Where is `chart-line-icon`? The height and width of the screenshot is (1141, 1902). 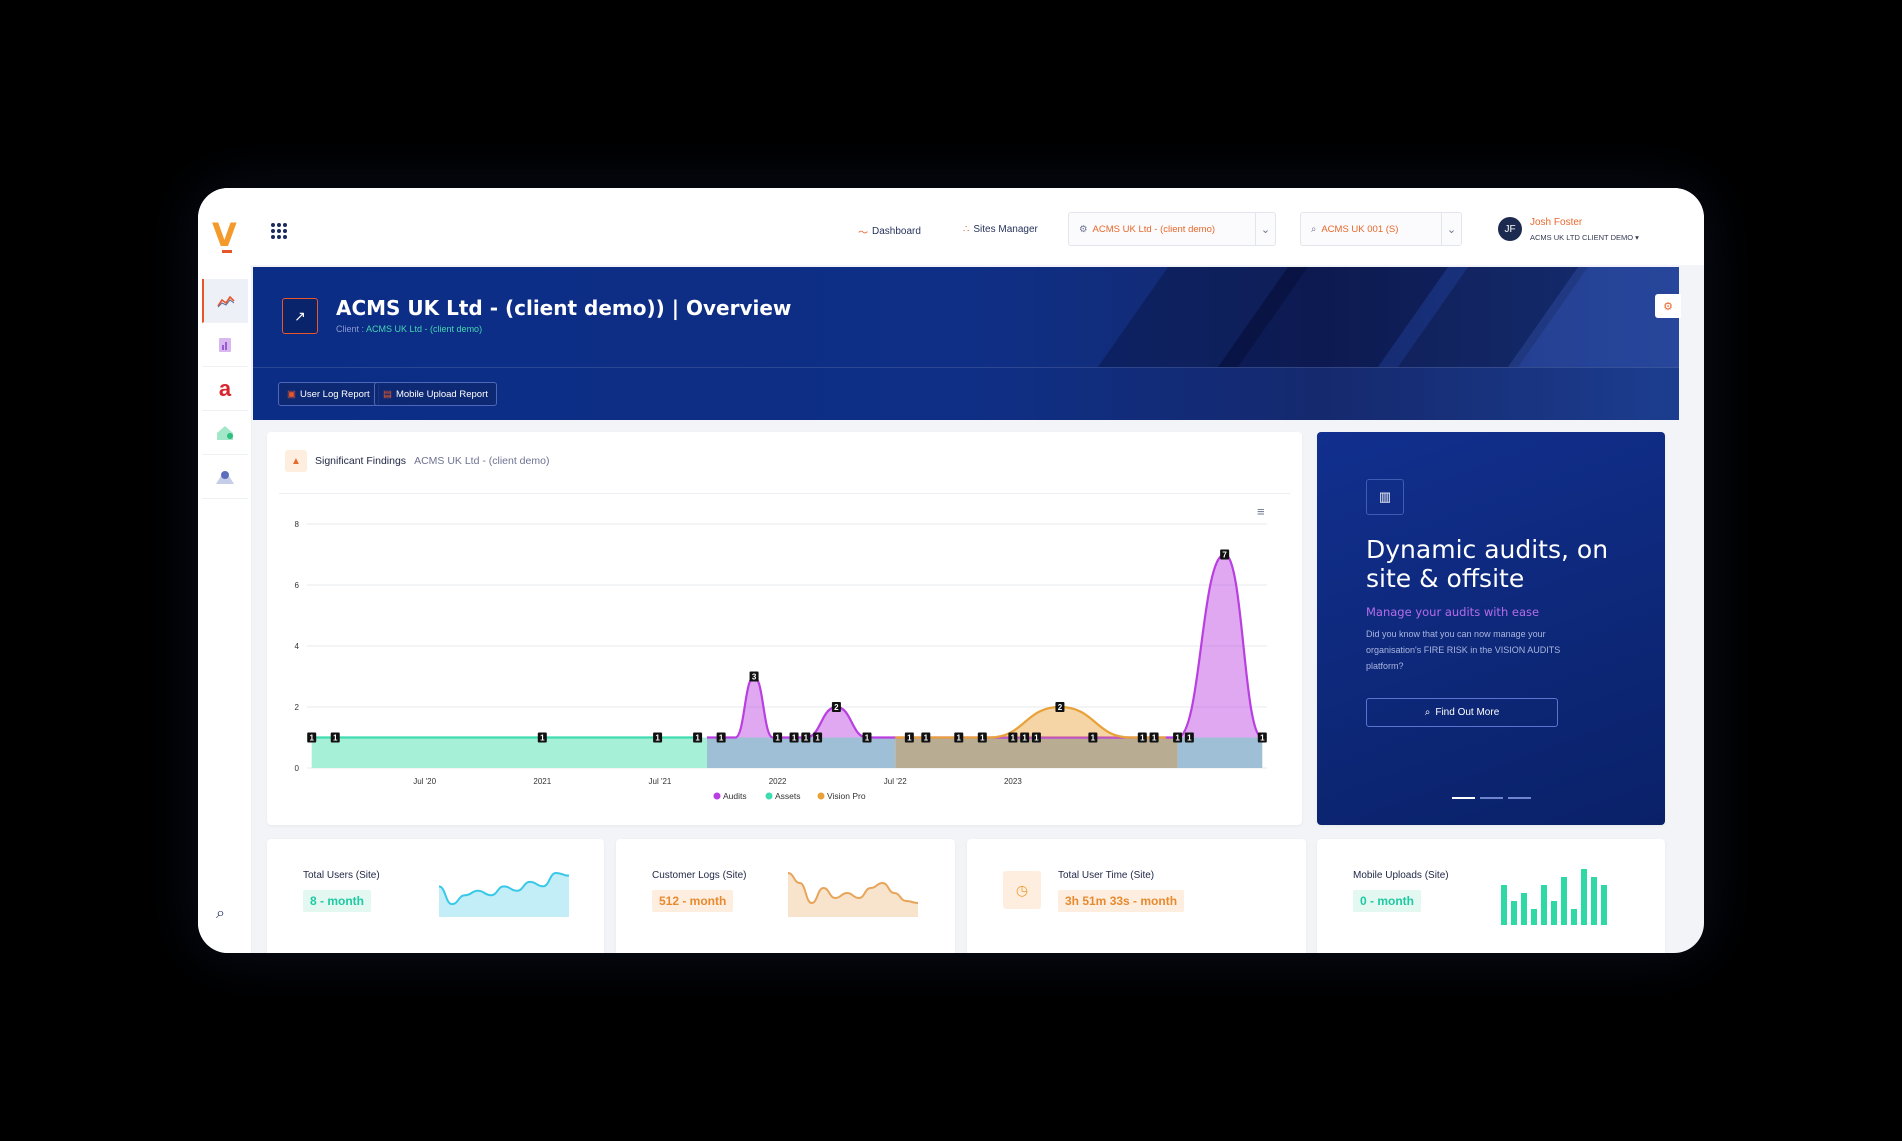
chart-line-icon is located at coordinates (226, 301).